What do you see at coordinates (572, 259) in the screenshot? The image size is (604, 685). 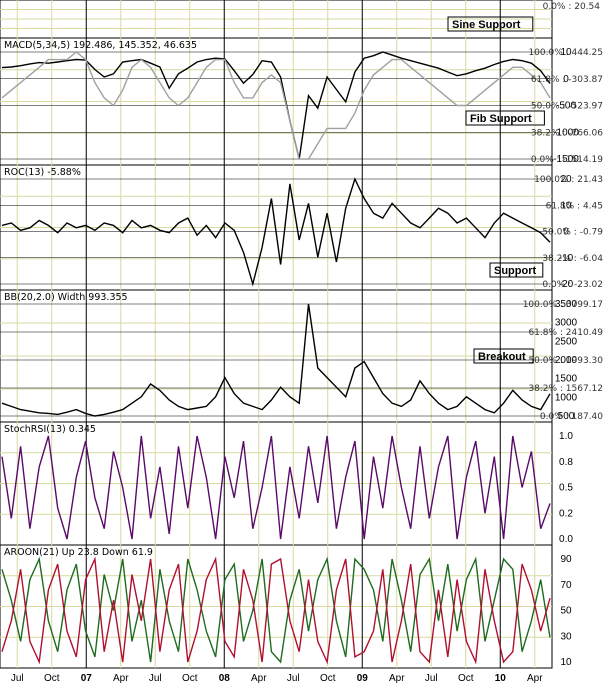 I see `fib-level-label: 38.2% : -6.04` at bounding box center [572, 259].